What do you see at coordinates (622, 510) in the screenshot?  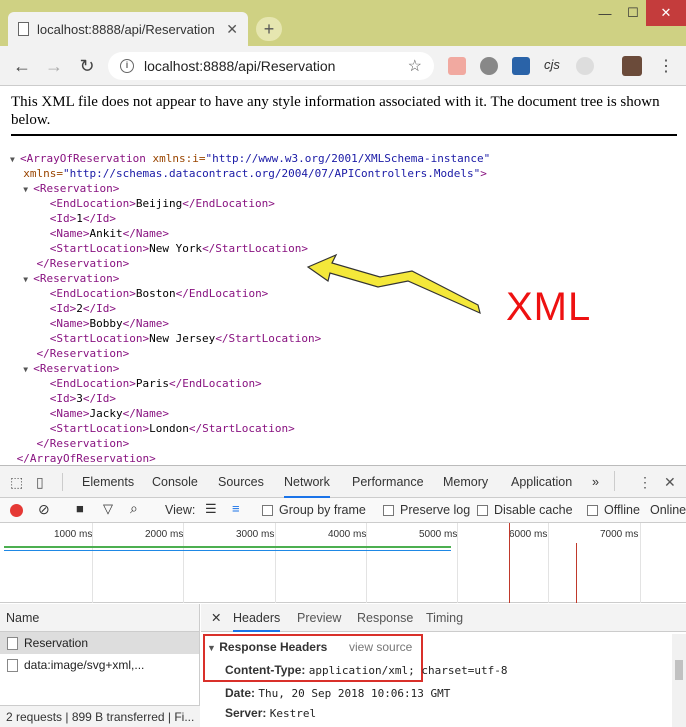 I see `offline-label: Offline` at bounding box center [622, 510].